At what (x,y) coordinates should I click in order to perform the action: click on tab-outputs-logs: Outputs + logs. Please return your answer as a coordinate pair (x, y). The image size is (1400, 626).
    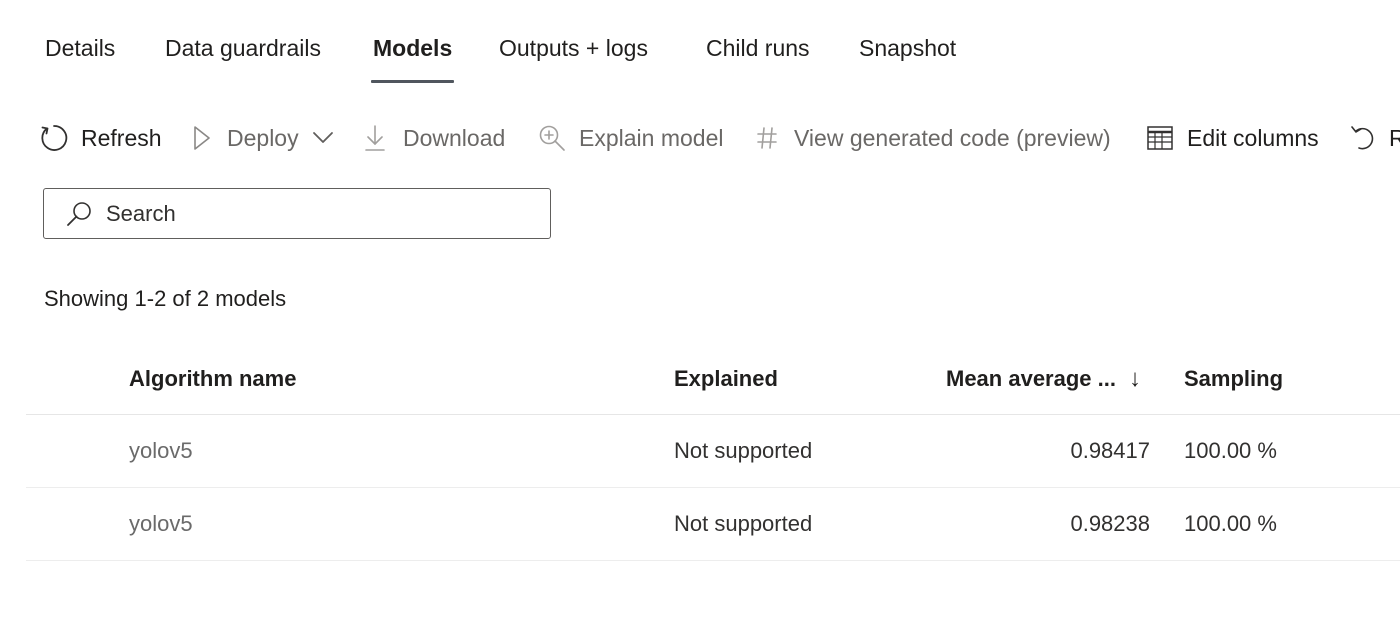
    Looking at the image, I should click on (573, 48).